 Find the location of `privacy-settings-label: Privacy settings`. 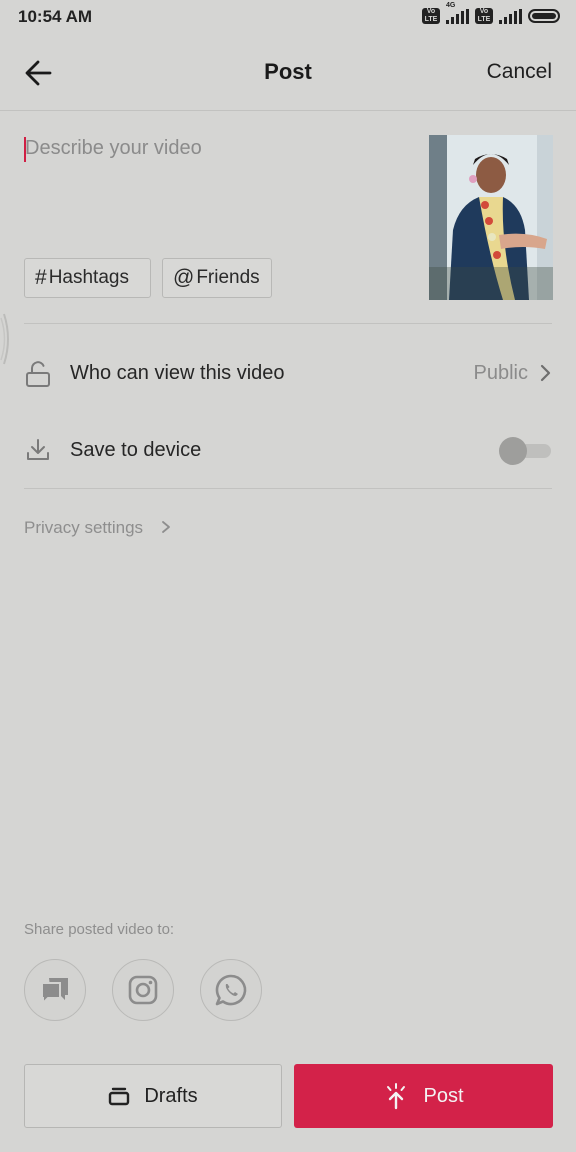

privacy-settings-label: Privacy settings is located at coordinates (84, 527).